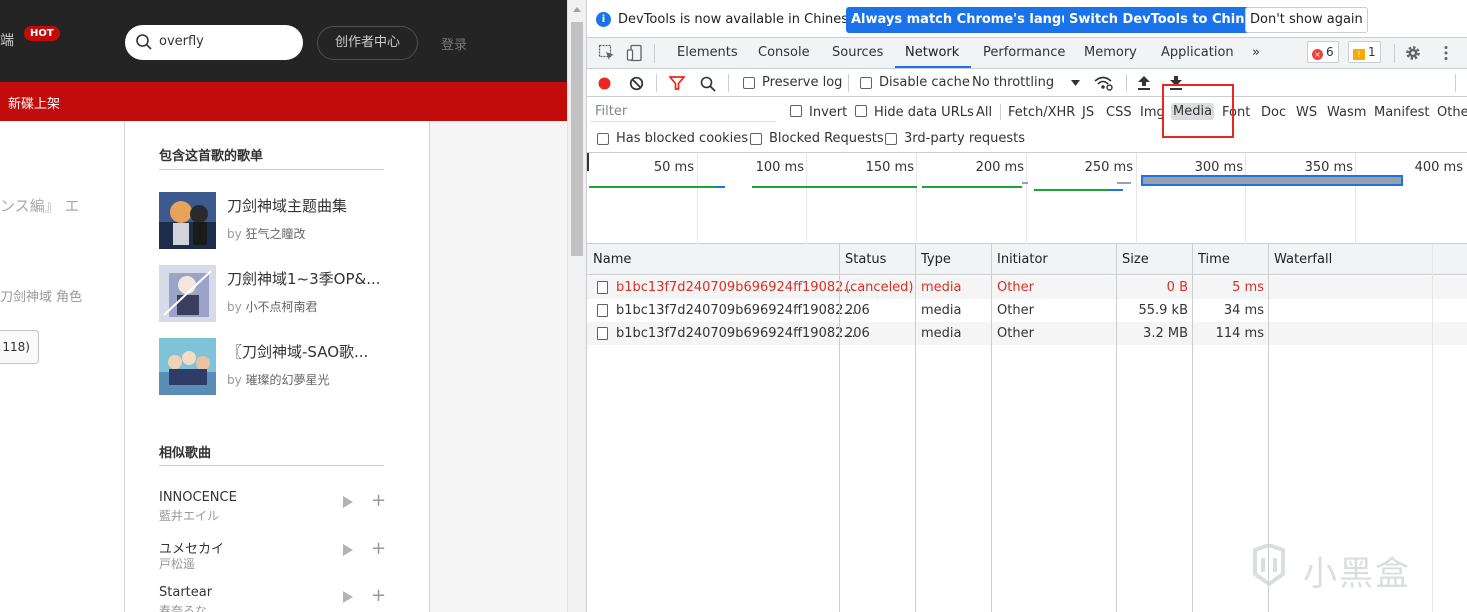 Image resolution: width=1467 pixels, height=612 pixels. I want to click on more-tabs-button: », so click(1256, 52).